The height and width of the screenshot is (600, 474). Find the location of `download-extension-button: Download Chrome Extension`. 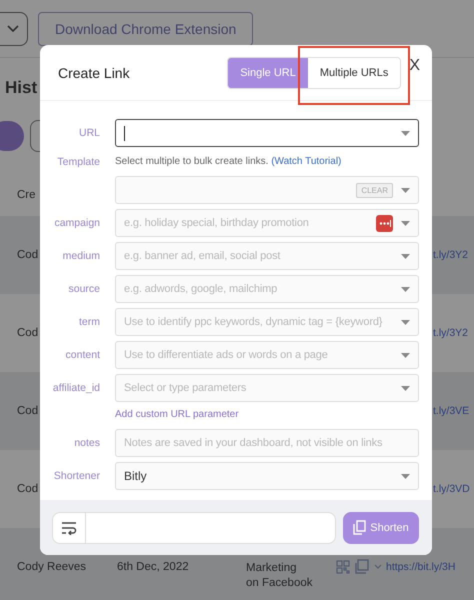

download-extension-button: Download Chrome Extension is located at coordinates (146, 29).